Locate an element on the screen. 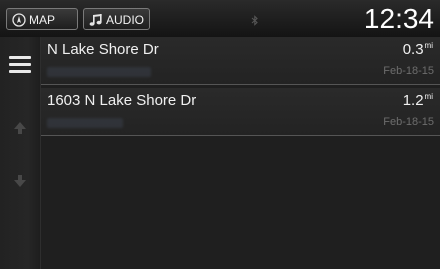 The height and width of the screenshot is (269, 440). audio-button-label: AUDIO is located at coordinates (125, 20).